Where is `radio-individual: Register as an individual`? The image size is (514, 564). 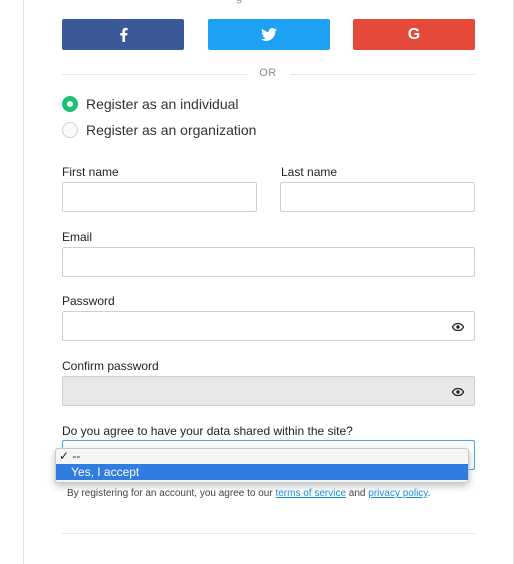 radio-individual: Register as an individual is located at coordinates (150, 104).